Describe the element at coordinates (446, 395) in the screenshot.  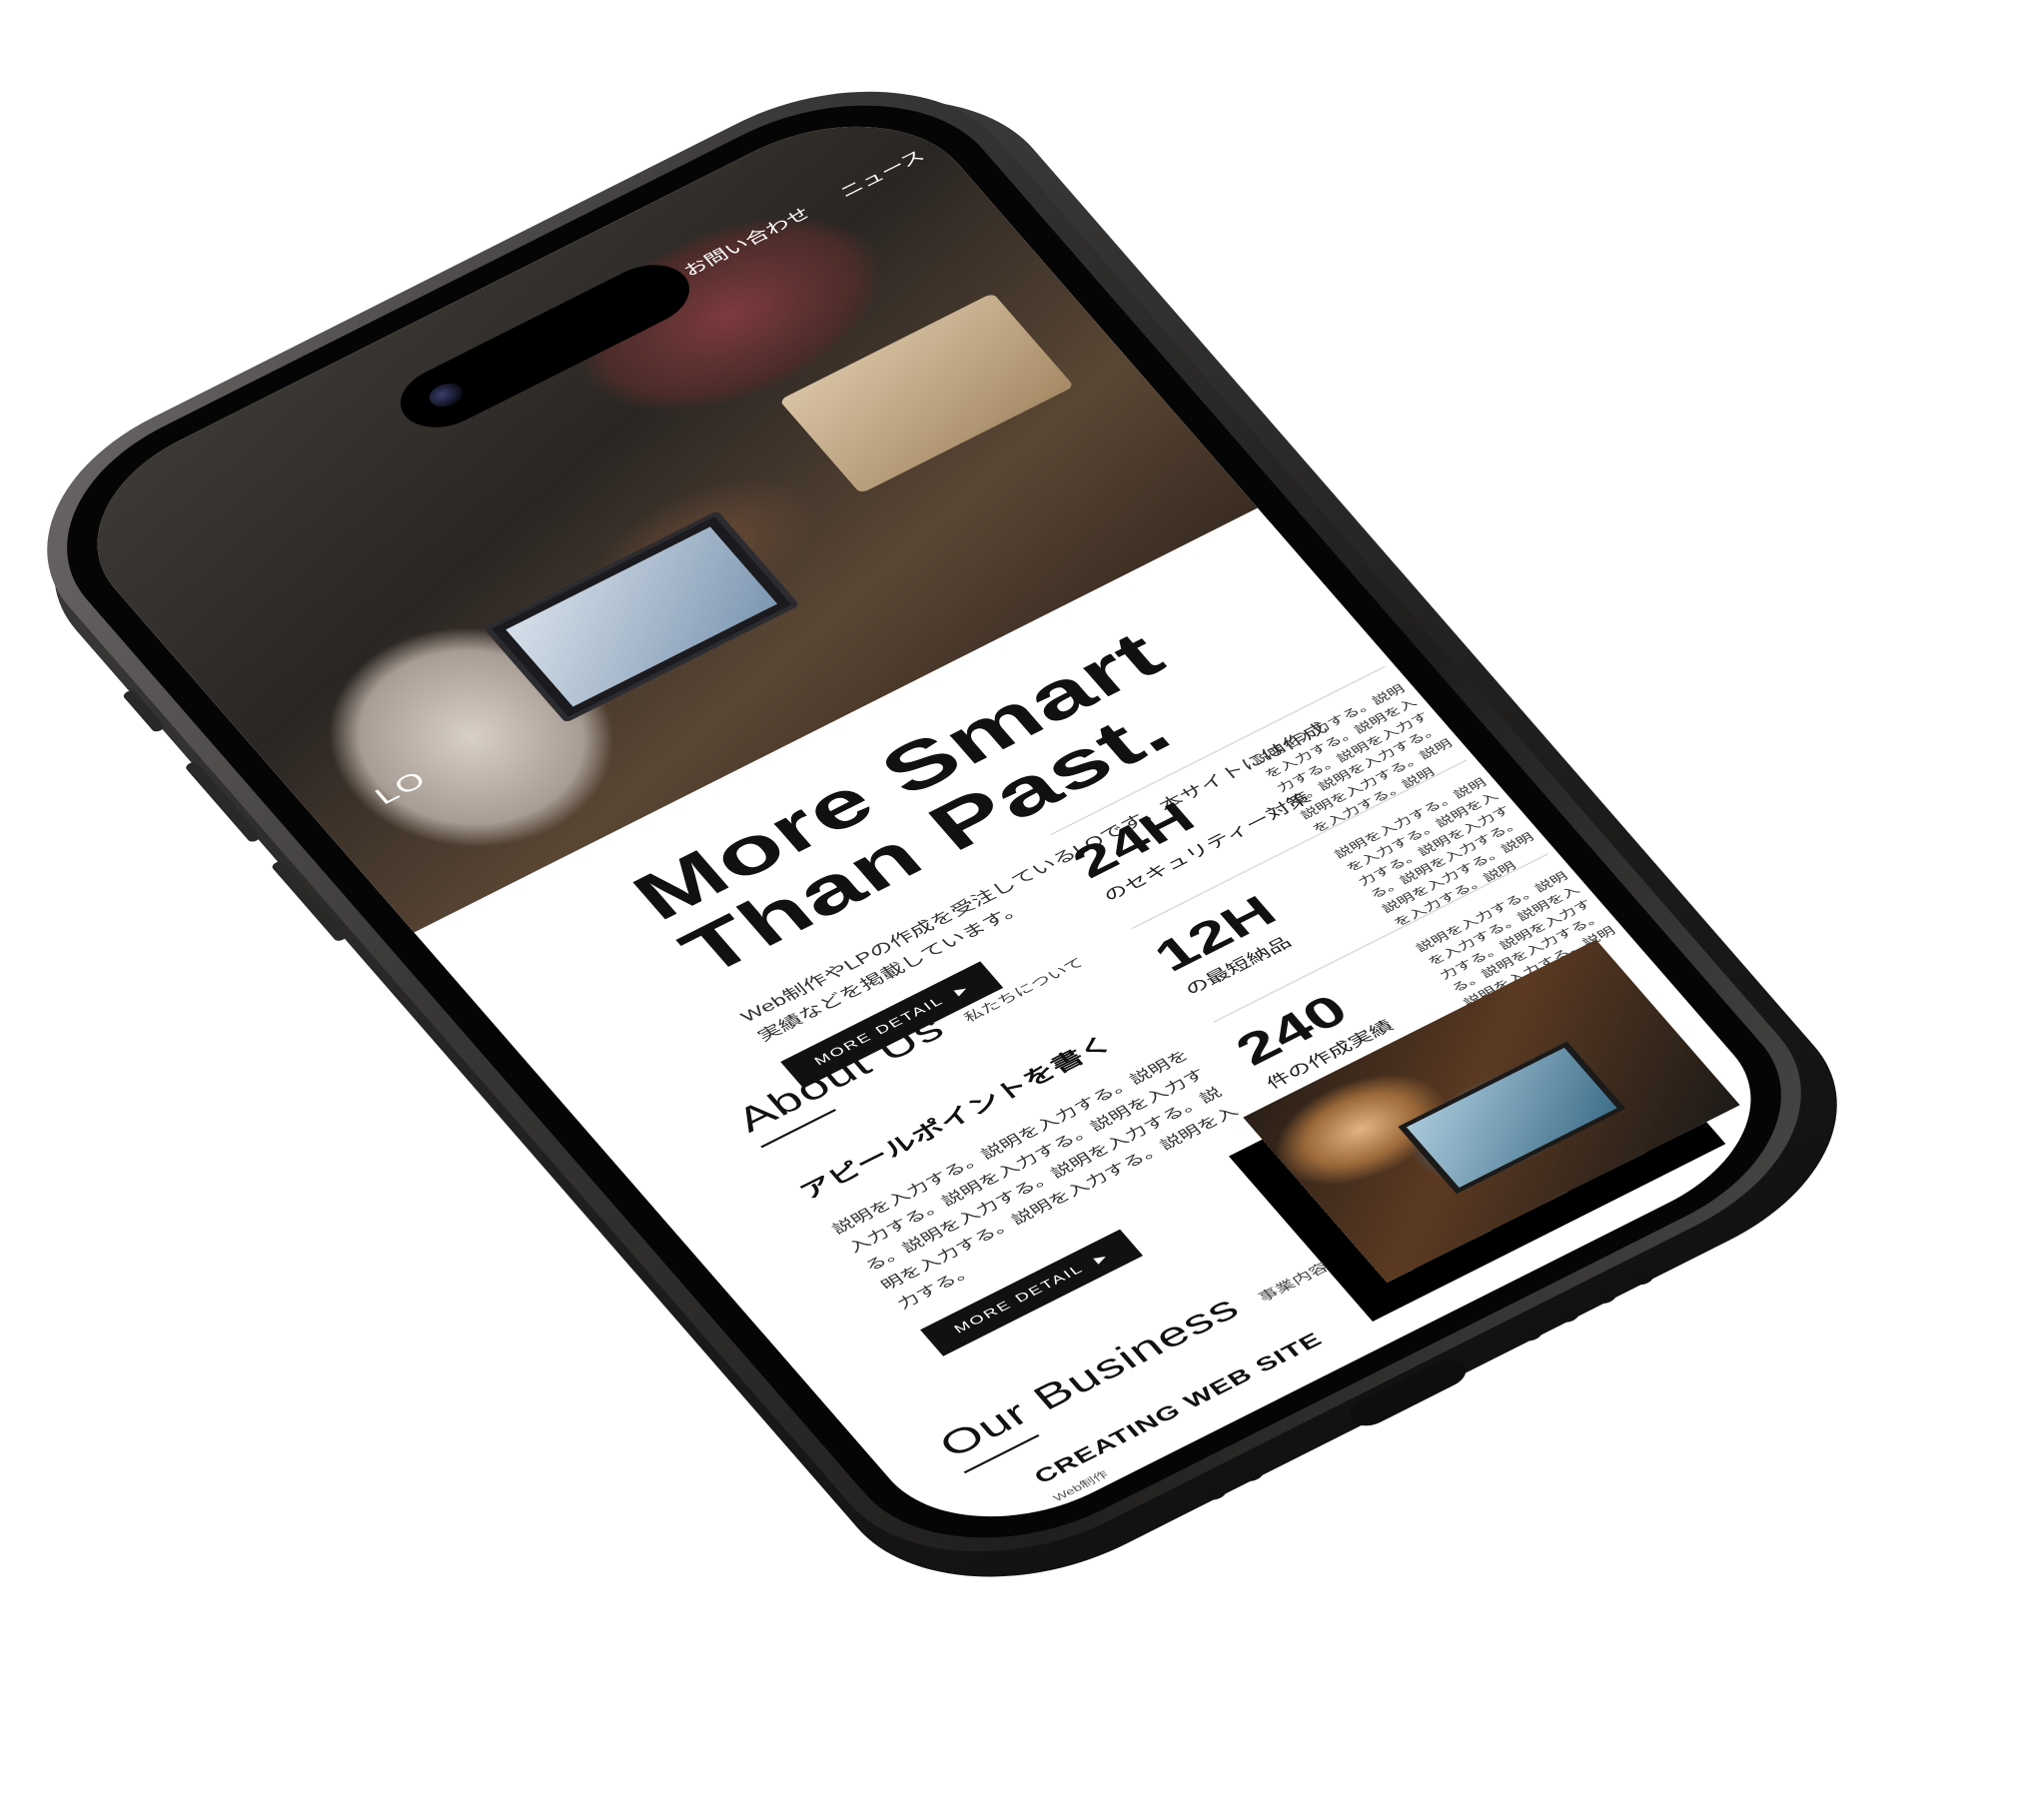
I see `camera-lens` at that location.